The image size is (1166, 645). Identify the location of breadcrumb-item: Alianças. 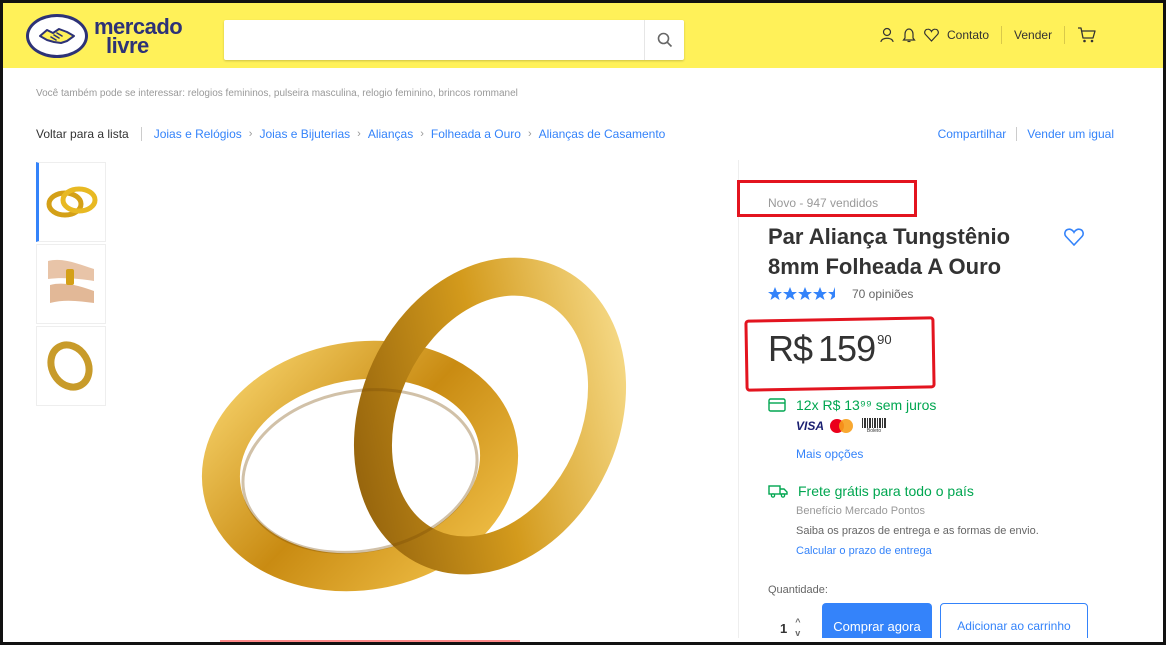
(390, 134).